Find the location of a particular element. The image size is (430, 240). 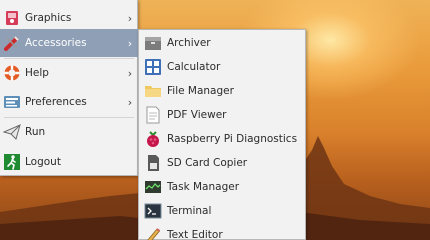

menu-item-accessories: Accessories › is located at coordinates (69, 43).